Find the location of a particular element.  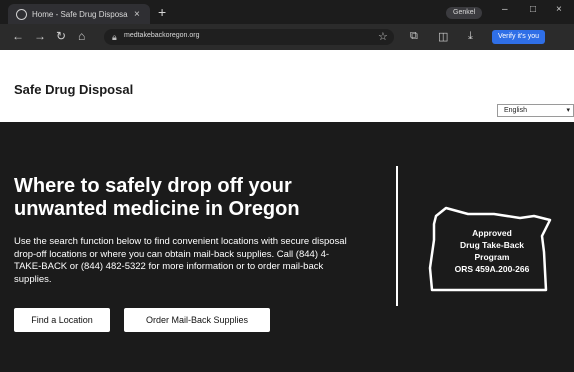

chevron-down-icon: ▾ is located at coordinates (568, 110).